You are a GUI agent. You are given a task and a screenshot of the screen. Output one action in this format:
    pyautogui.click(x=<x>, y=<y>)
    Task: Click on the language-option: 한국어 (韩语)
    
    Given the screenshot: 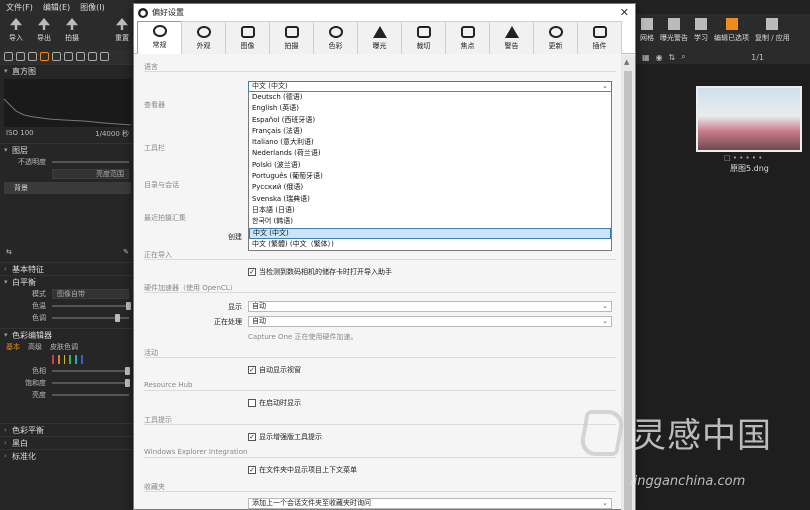 What is the action you would take?
    pyautogui.click(x=430, y=221)
    